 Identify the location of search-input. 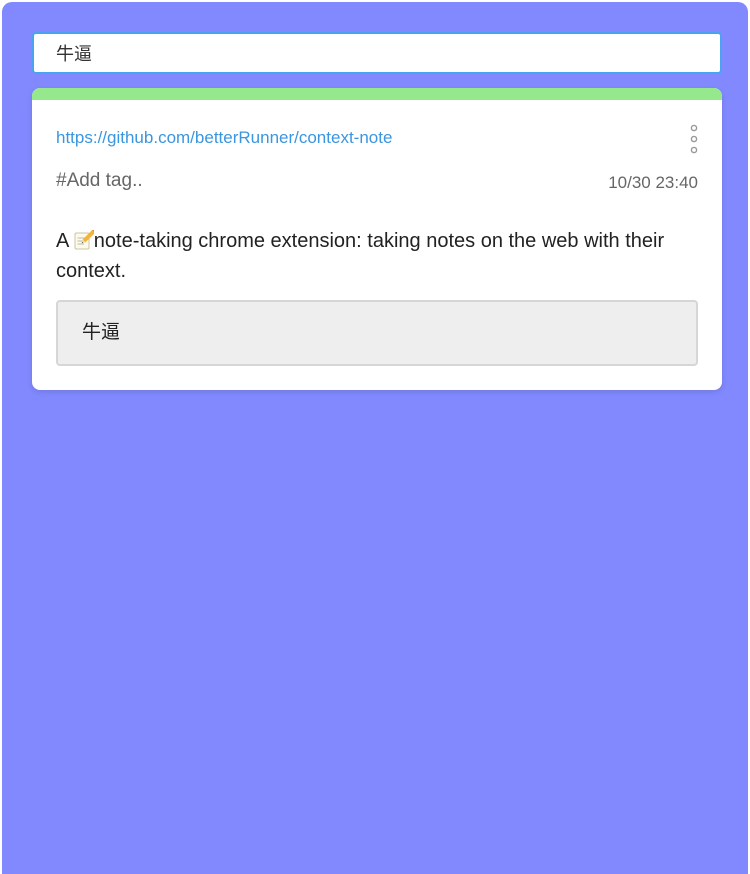
(377, 53).